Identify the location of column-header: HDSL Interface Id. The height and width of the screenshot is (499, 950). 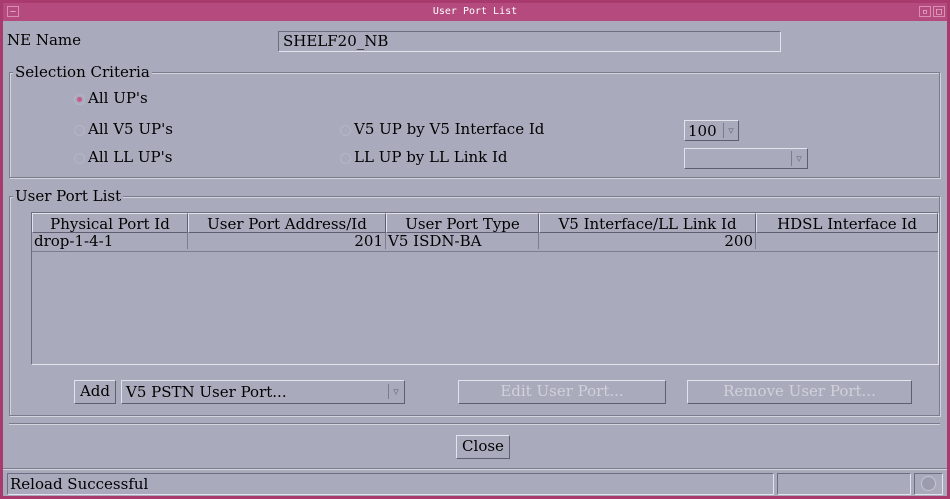
(847, 223).